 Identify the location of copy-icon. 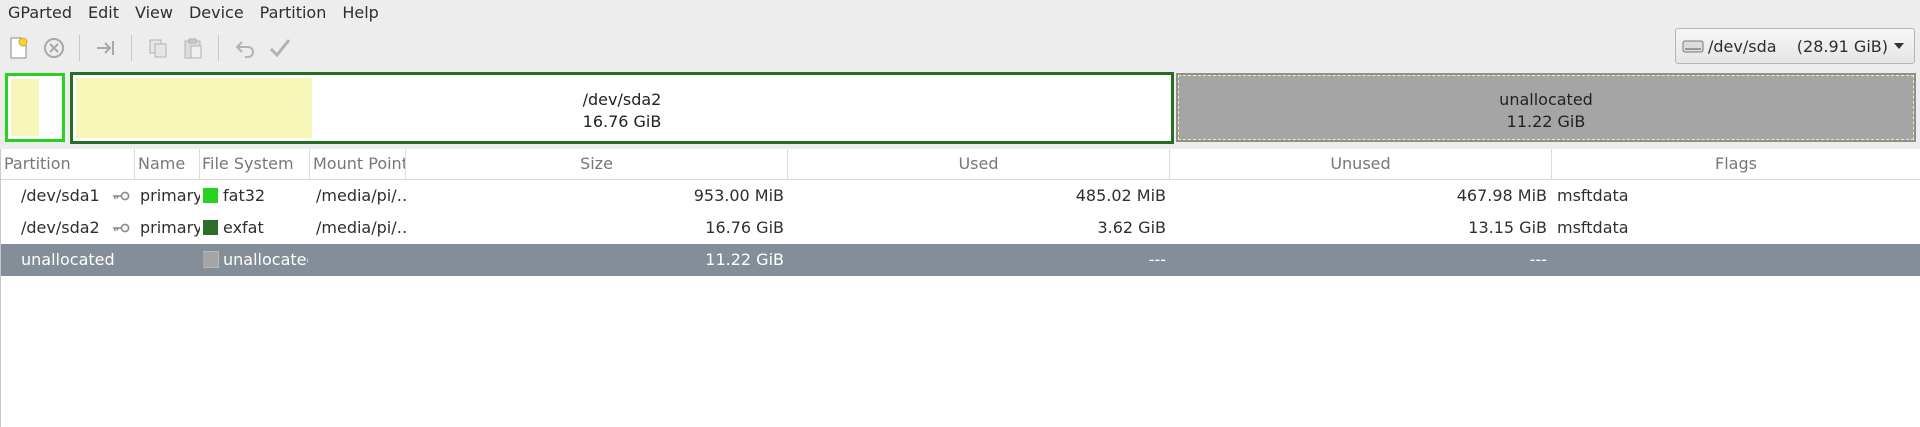
(158, 48).